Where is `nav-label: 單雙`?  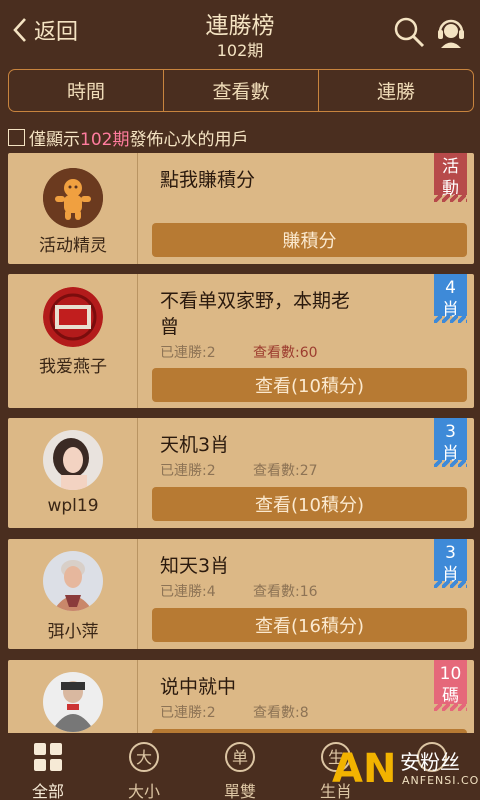
nav-label: 單雙 is located at coordinates (239, 791).